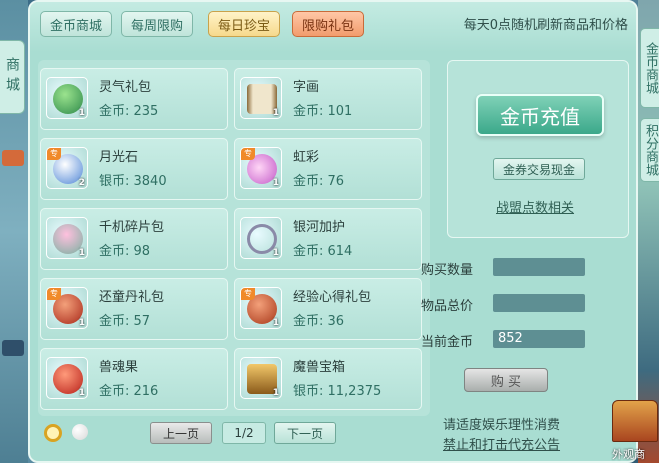 This screenshot has width=659, height=463. What do you see at coordinates (134, 309) in the screenshot?
I see `list-item: 专 1 还童丹礼包 金币: 57` at bounding box center [134, 309].